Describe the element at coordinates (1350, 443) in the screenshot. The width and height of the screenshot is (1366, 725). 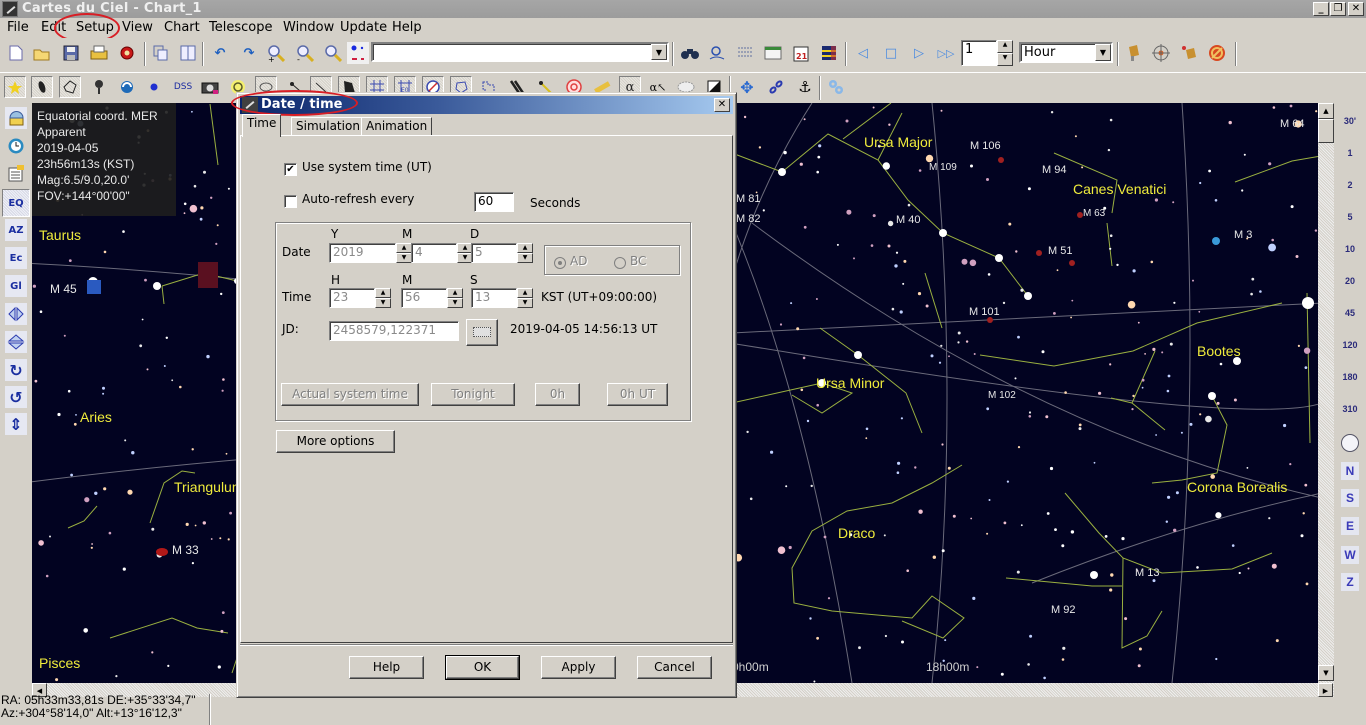
I see `all-sky-icon` at that location.